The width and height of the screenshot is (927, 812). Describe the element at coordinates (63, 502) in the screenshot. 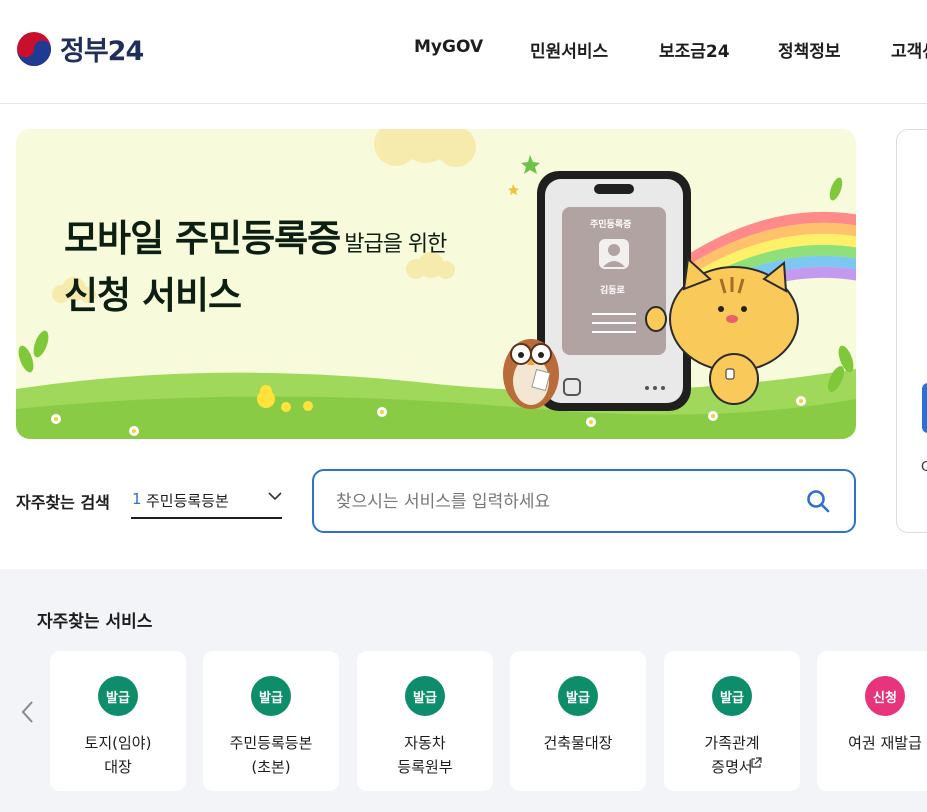

I see `frequent-search-label: 자주찾는 검색` at that location.